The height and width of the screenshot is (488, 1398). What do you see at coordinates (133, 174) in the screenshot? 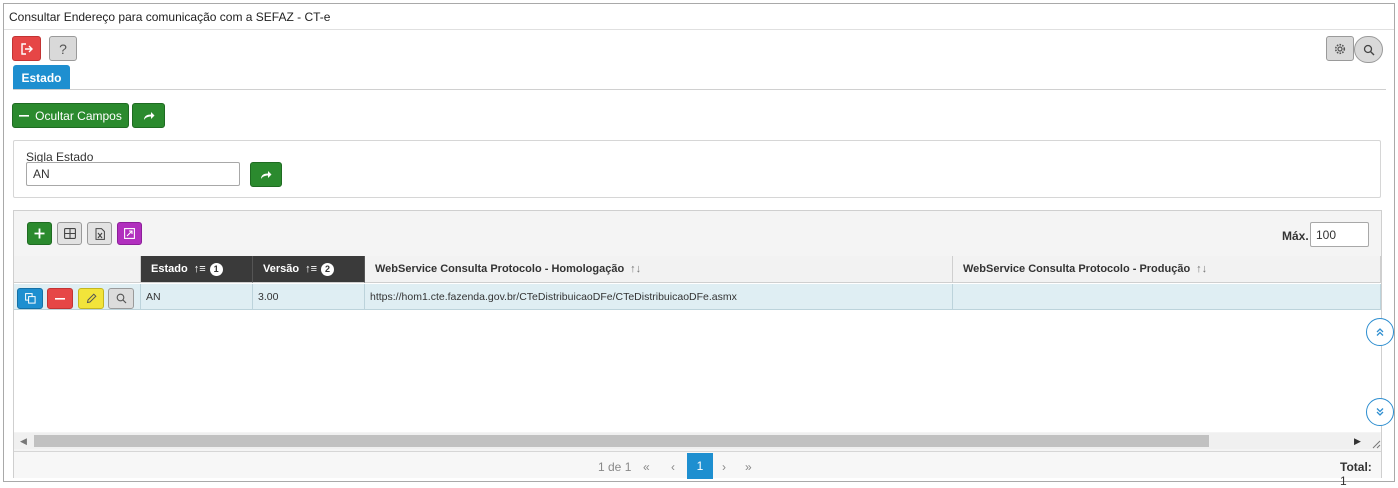
I see `sigla-estado-input` at bounding box center [133, 174].